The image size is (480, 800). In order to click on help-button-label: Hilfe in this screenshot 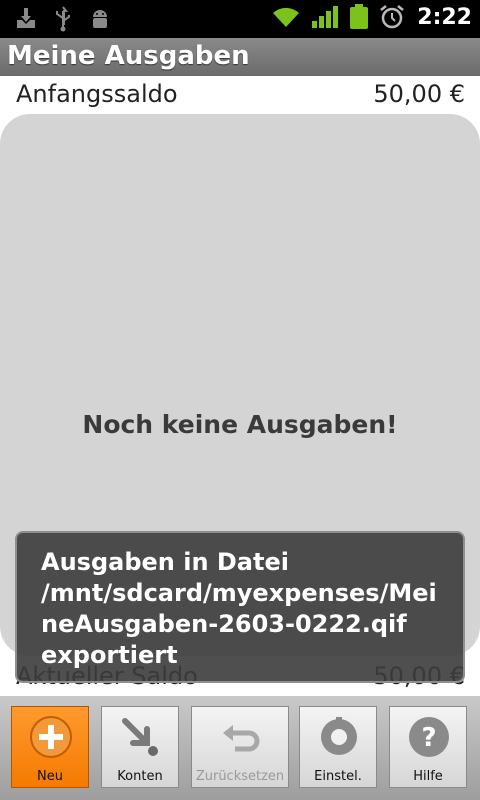, I will do `click(428, 776)`.